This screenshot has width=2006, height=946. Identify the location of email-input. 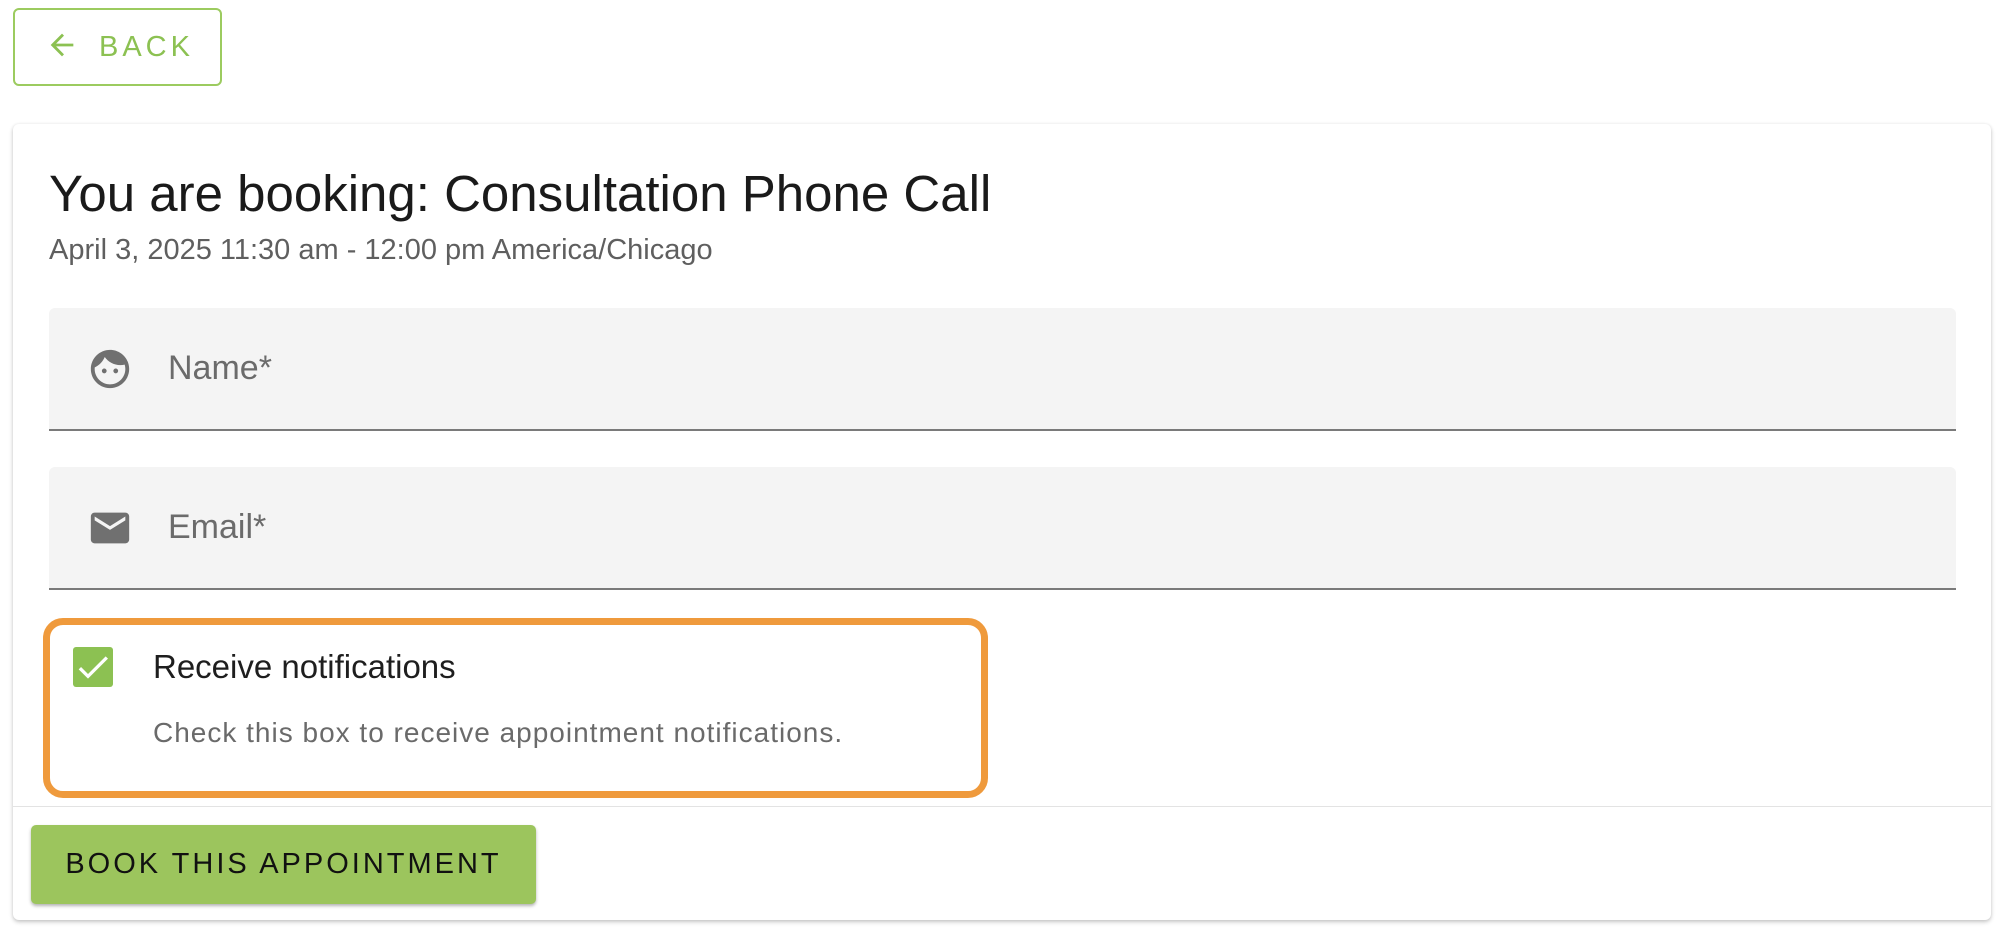
(1051, 527).